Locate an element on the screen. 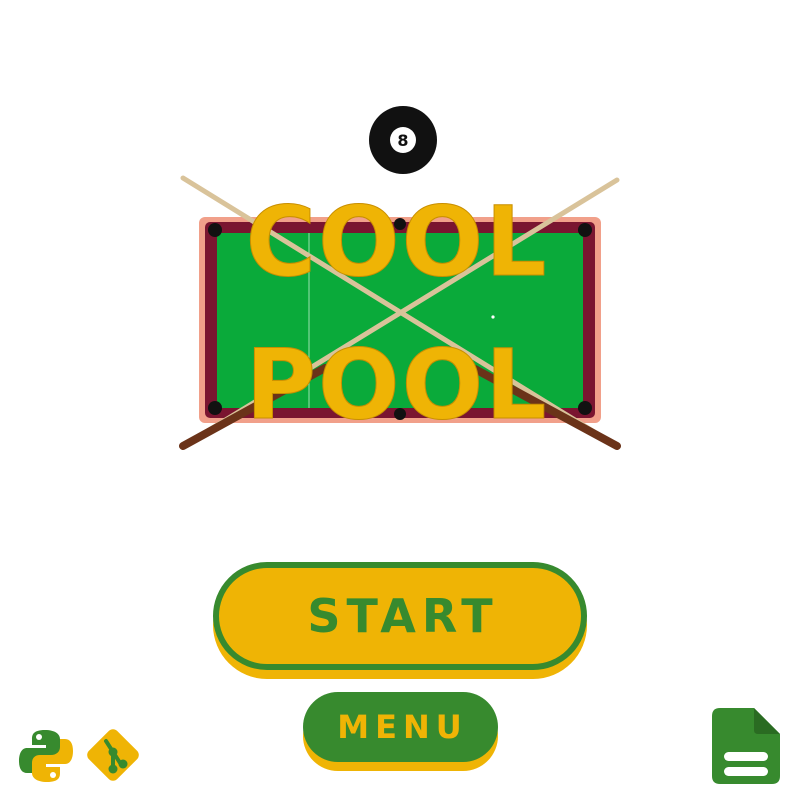  git-icon is located at coordinates (113, 755).